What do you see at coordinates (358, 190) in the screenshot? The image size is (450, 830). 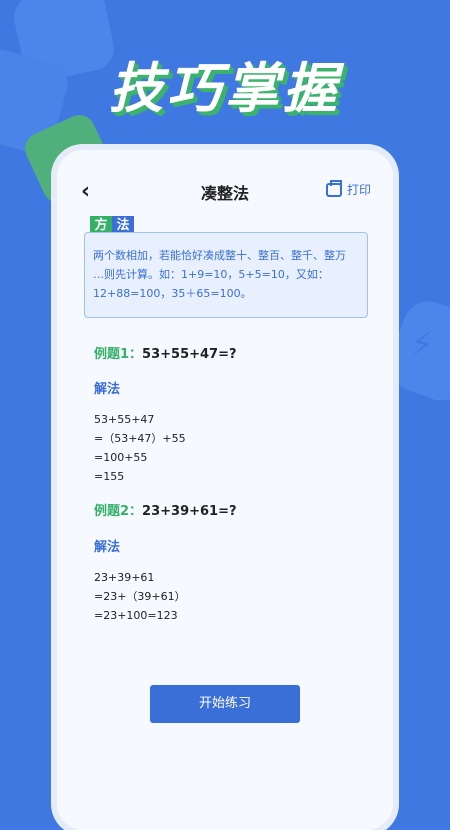 I see `print-label: 打印` at bounding box center [358, 190].